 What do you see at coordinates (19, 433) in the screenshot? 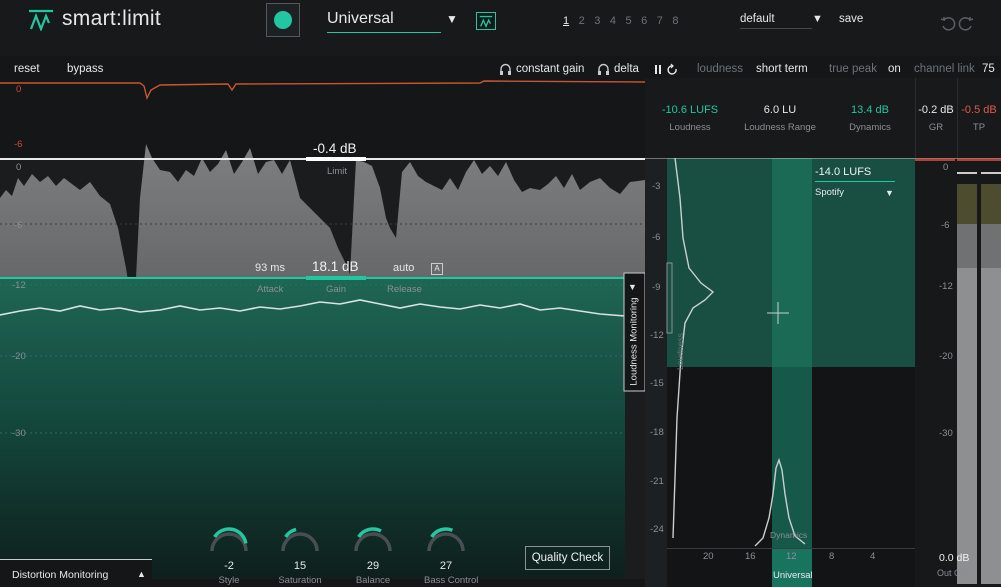
I see `scale-label: -30` at bounding box center [19, 433].